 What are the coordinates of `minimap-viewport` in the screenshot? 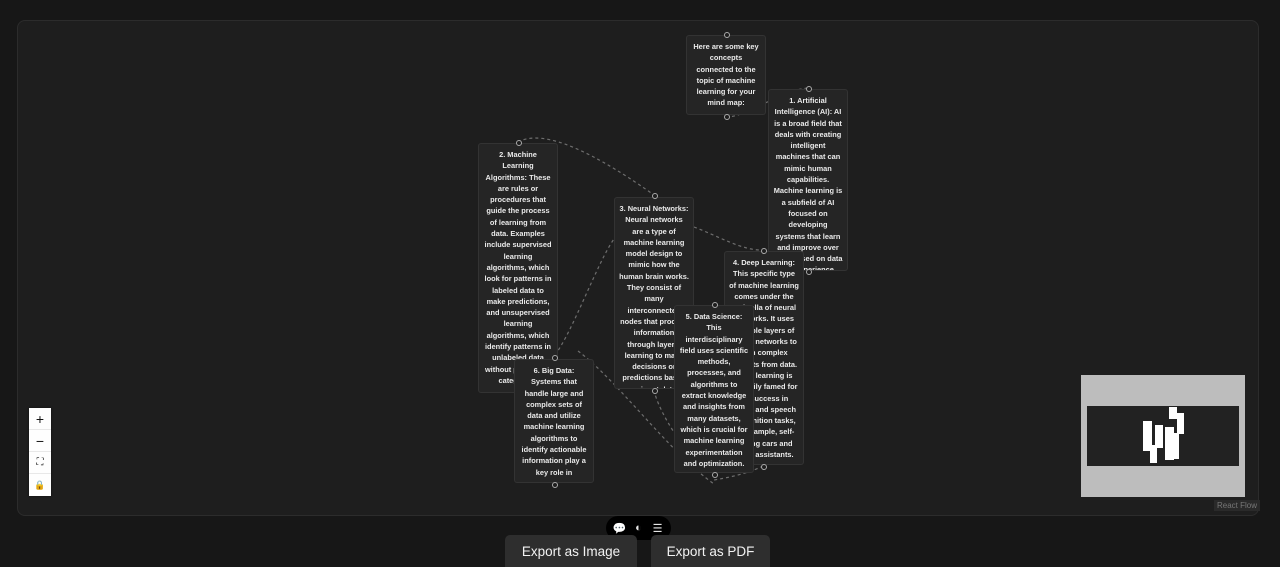 It's located at (1163, 436).